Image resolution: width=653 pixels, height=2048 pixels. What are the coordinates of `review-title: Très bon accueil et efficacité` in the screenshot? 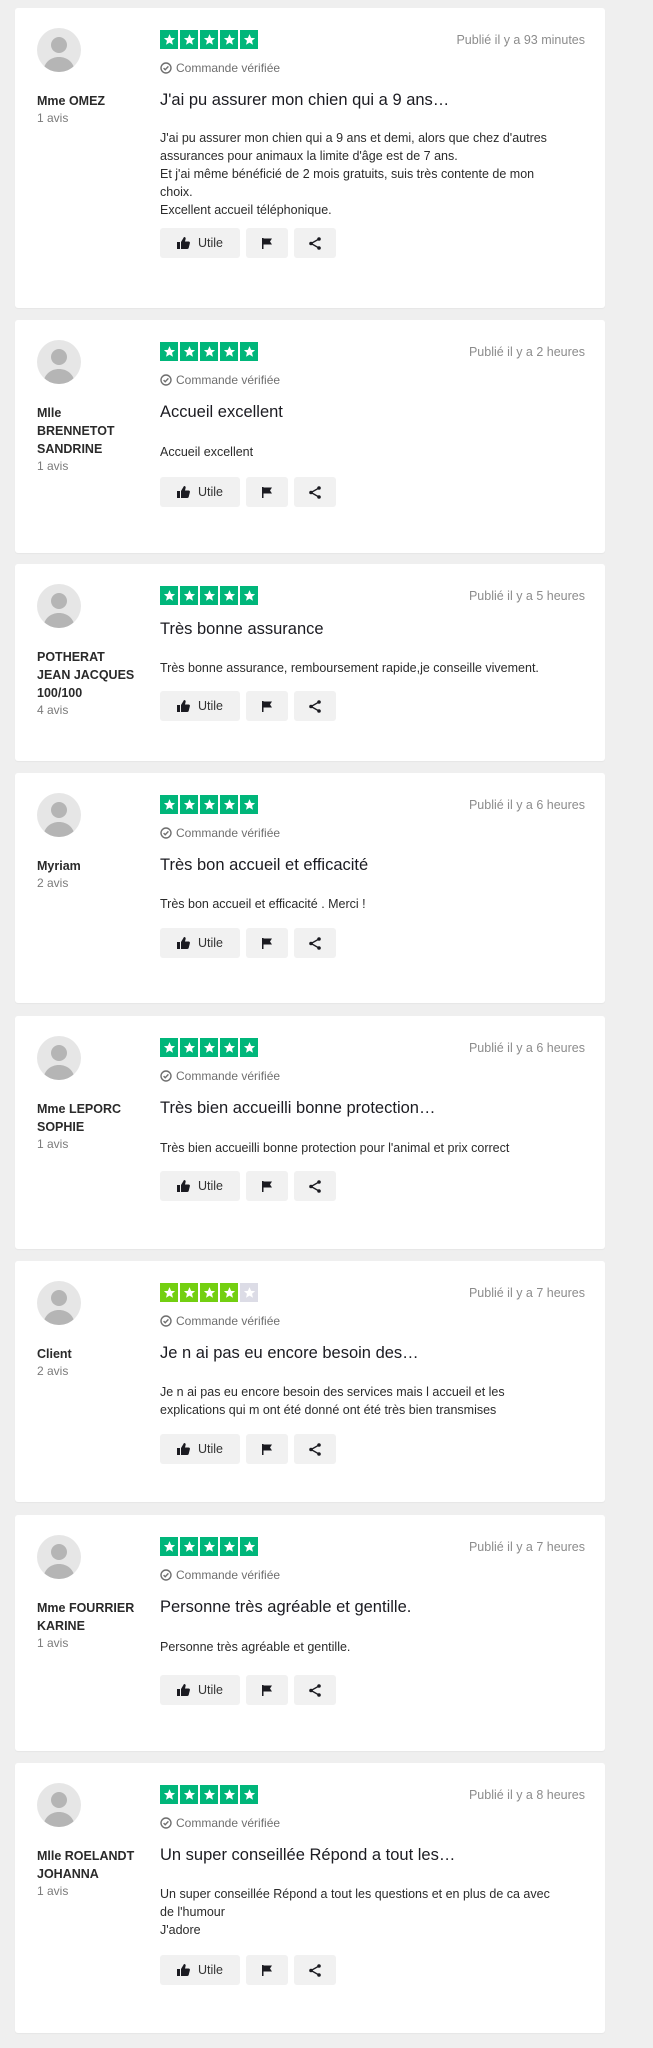 It's located at (370, 865).